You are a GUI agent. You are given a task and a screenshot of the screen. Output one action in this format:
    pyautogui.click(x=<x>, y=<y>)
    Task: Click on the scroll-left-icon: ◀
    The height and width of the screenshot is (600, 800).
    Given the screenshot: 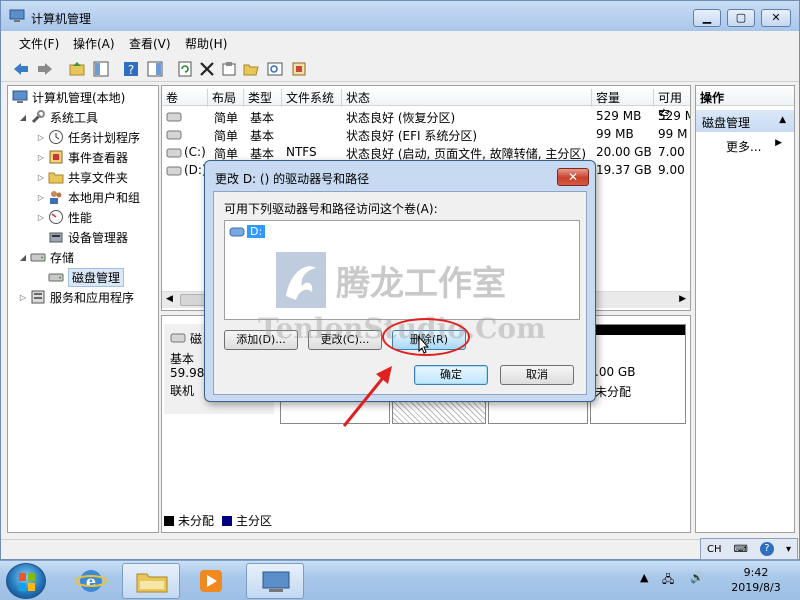 What is the action you would take?
    pyautogui.click(x=169, y=299)
    